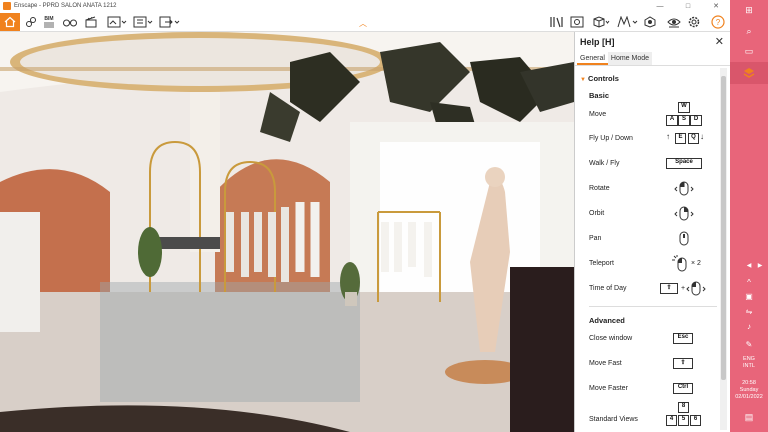 The height and width of the screenshot is (432, 768). I want to click on scrollbar-thumb, so click(723, 228).